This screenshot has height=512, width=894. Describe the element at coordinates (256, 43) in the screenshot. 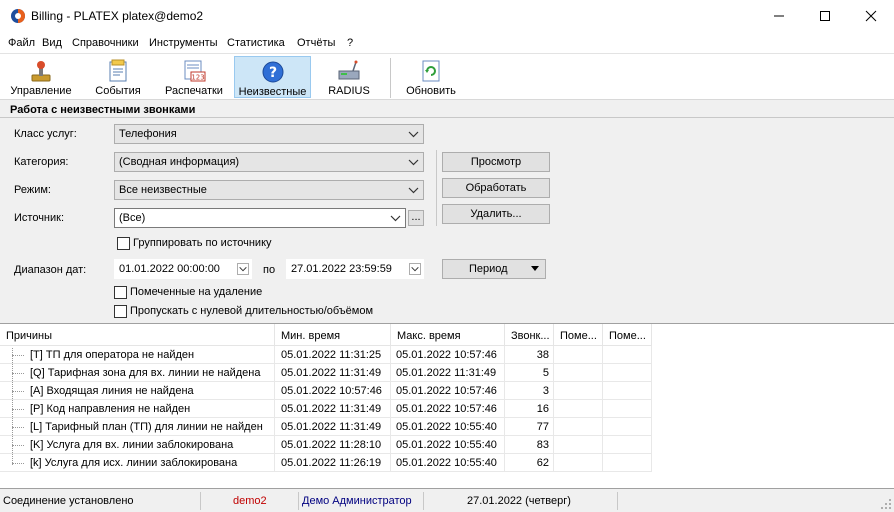

I see `menu-statistics: Статистика` at that location.